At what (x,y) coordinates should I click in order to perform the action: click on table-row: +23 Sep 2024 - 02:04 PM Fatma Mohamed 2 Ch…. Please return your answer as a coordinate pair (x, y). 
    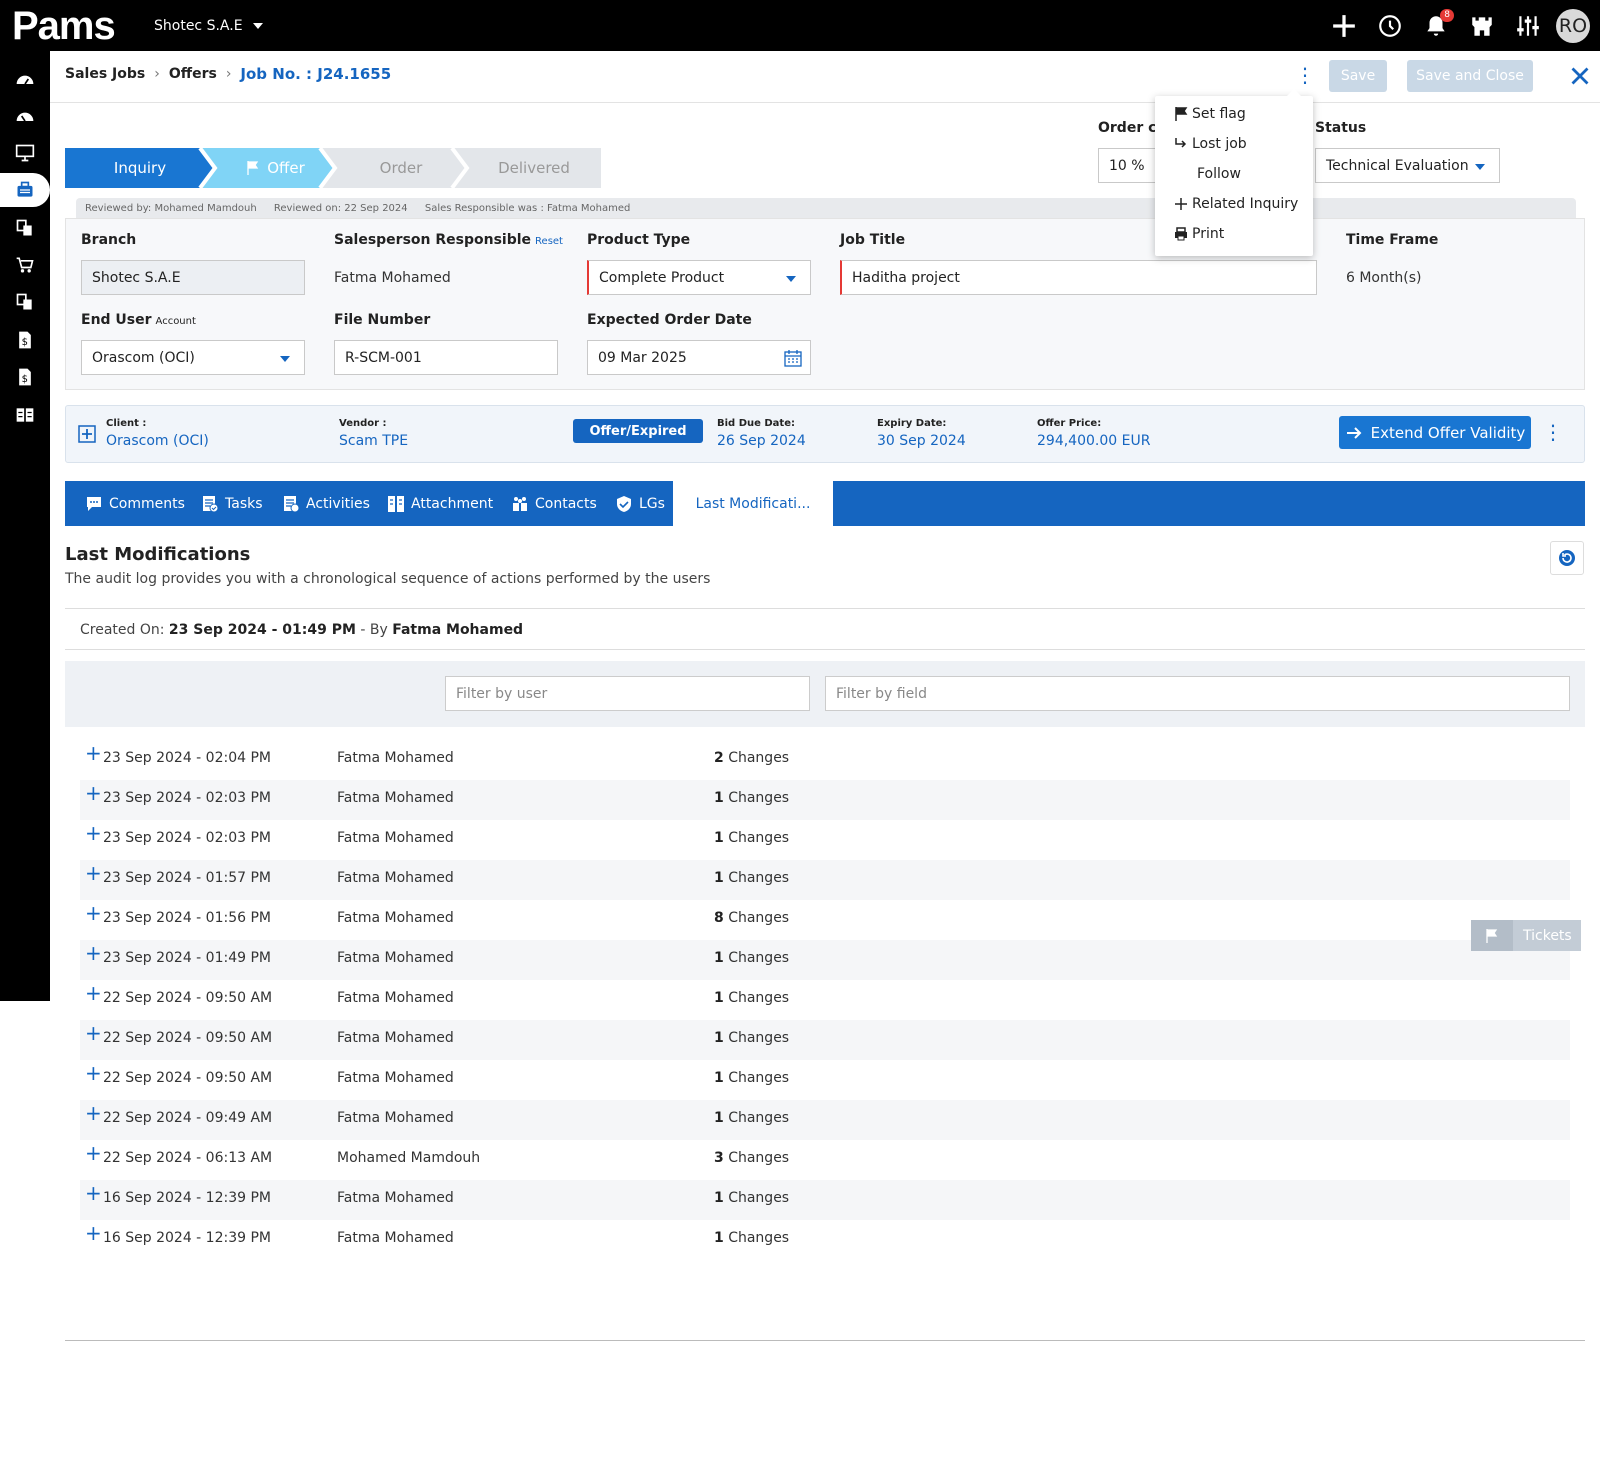
    Looking at the image, I should click on (825, 760).